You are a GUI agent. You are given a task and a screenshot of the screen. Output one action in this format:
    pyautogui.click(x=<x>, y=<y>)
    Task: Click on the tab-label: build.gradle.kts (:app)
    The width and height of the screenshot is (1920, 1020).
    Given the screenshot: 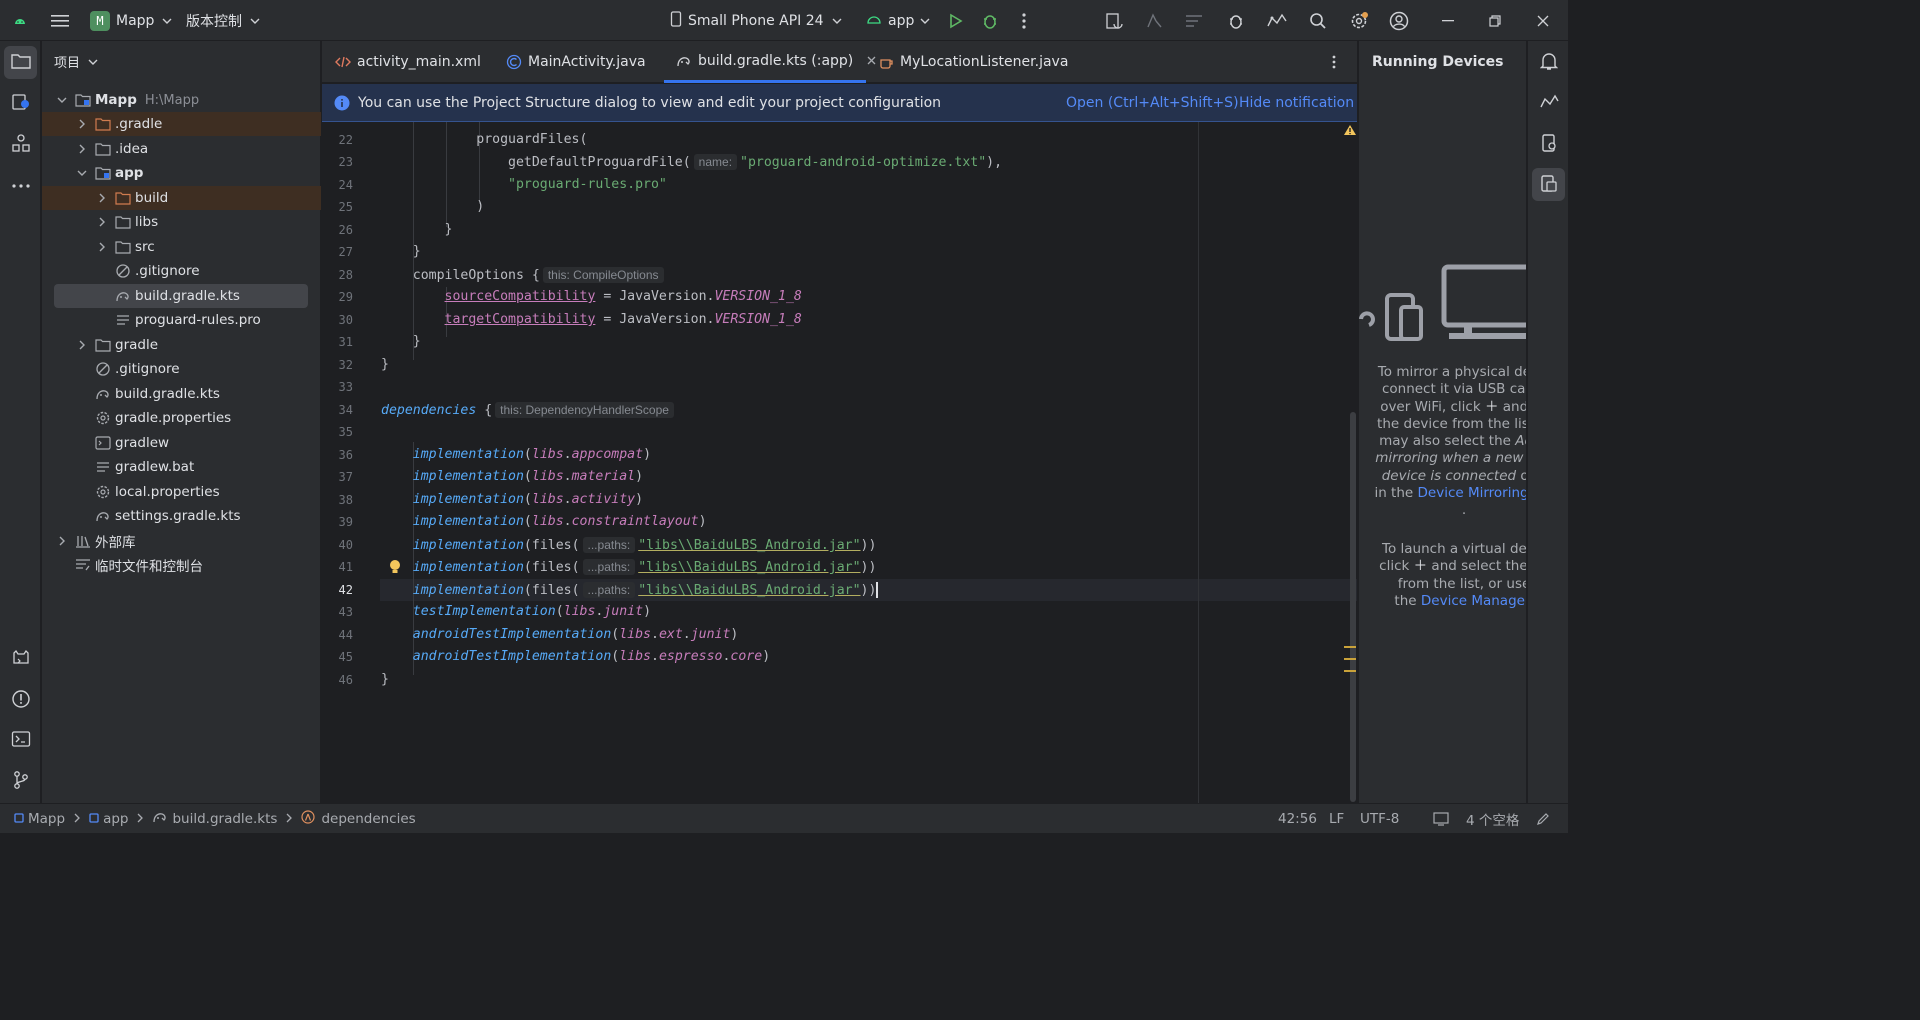 What is the action you would take?
    pyautogui.click(x=776, y=60)
    